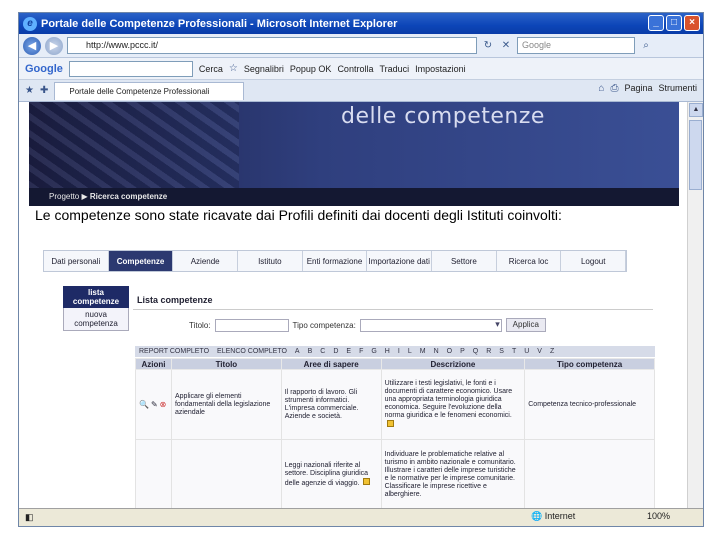 This screenshot has width=720, height=540. Describe the element at coordinates (601, 88) in the screenshot. I see `home-icon: ⌂` at that location.